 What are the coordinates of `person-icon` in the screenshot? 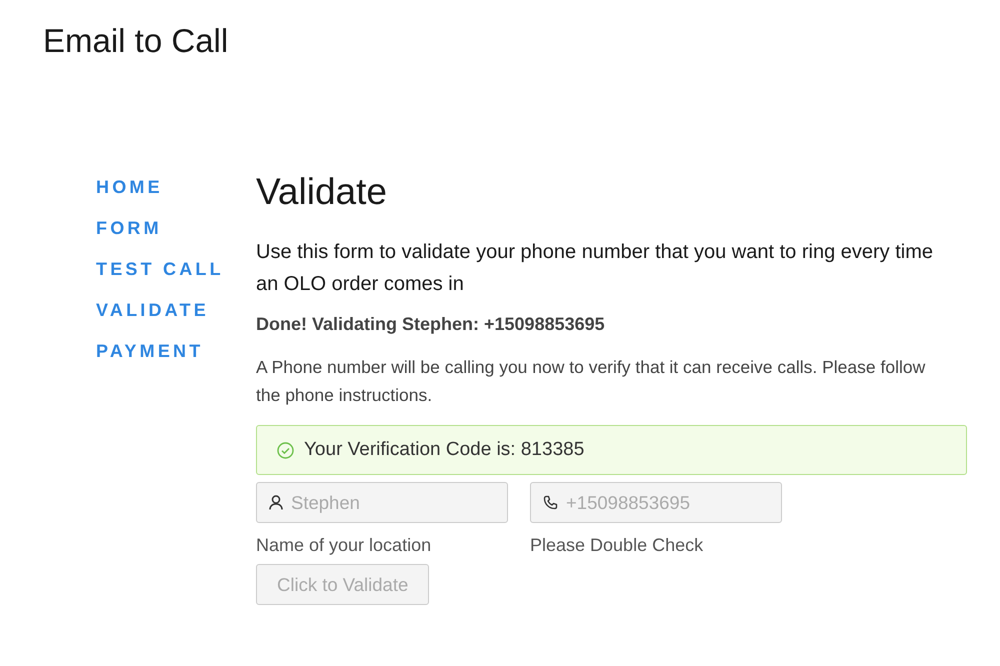 It's located at (276, 502).